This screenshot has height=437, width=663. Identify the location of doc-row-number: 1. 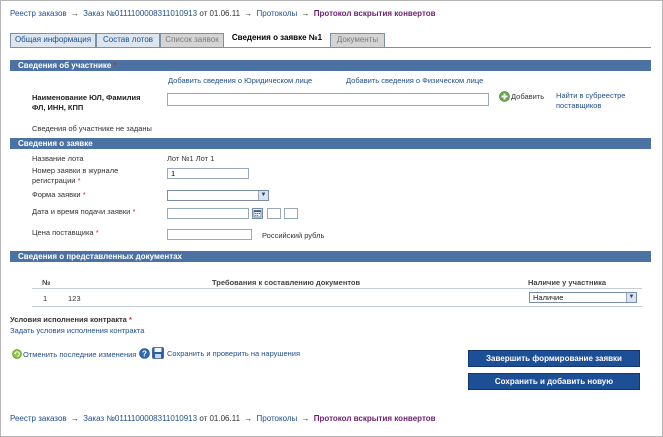
(45, 298).